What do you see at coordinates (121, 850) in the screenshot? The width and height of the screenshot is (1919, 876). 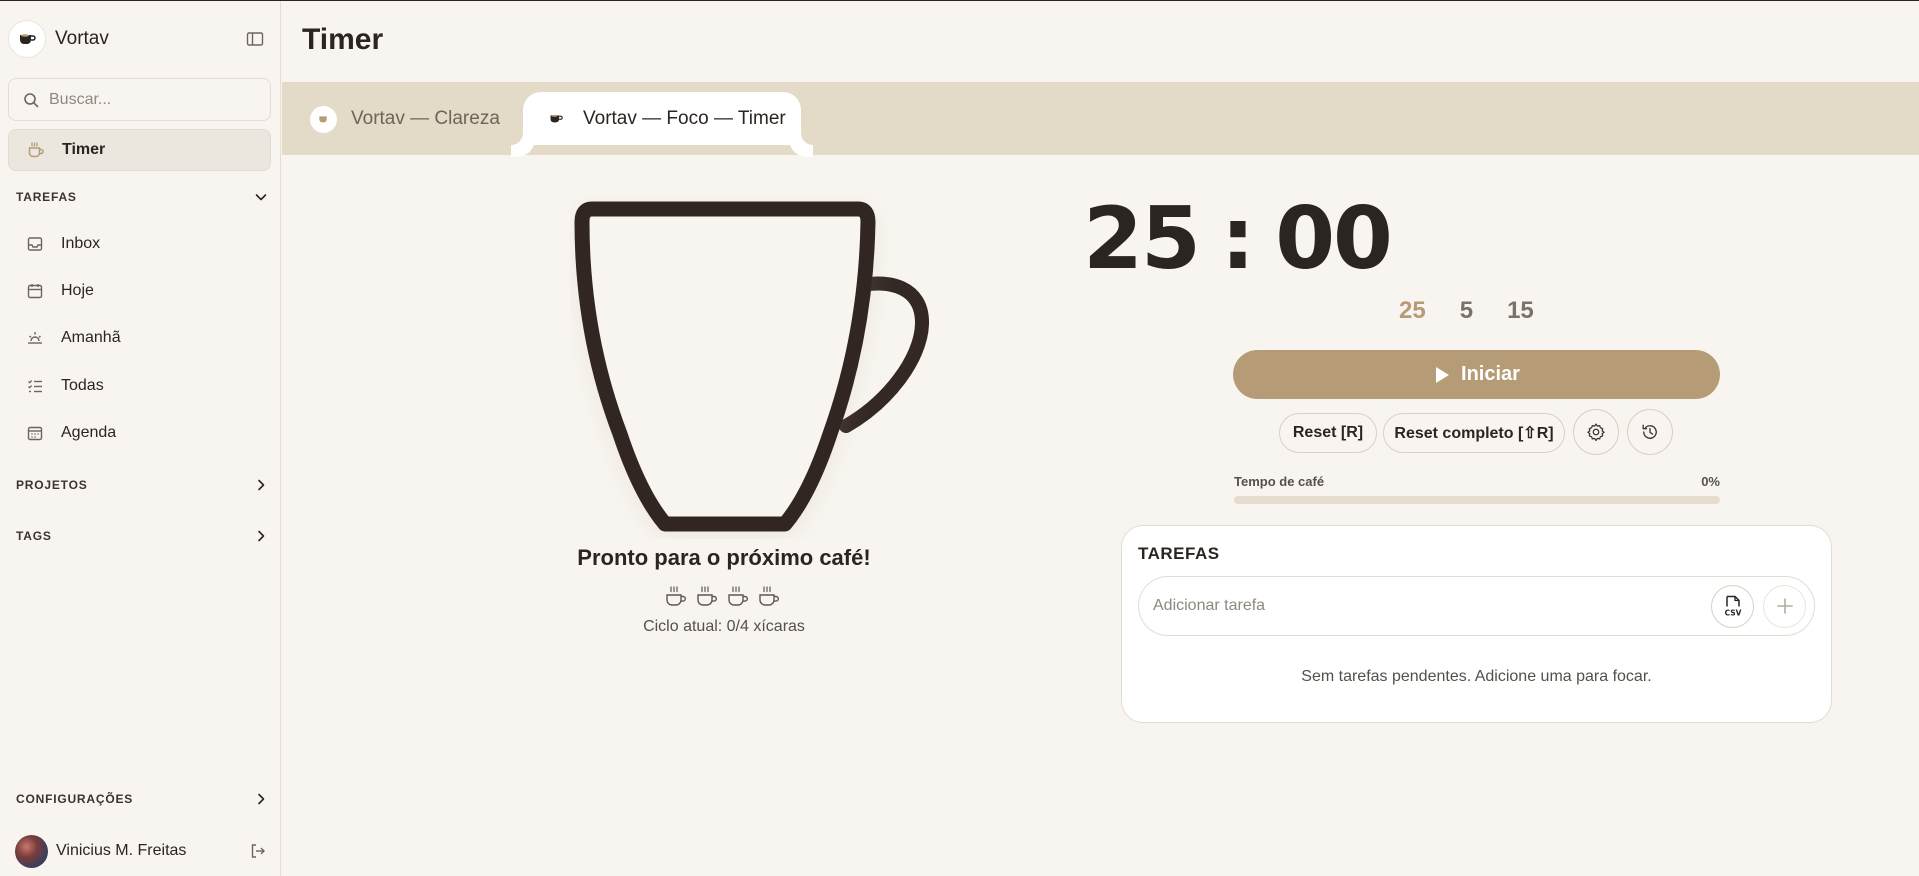 I see `user-name: Vinicius M. Freitas` at bounding box center [121, 850].